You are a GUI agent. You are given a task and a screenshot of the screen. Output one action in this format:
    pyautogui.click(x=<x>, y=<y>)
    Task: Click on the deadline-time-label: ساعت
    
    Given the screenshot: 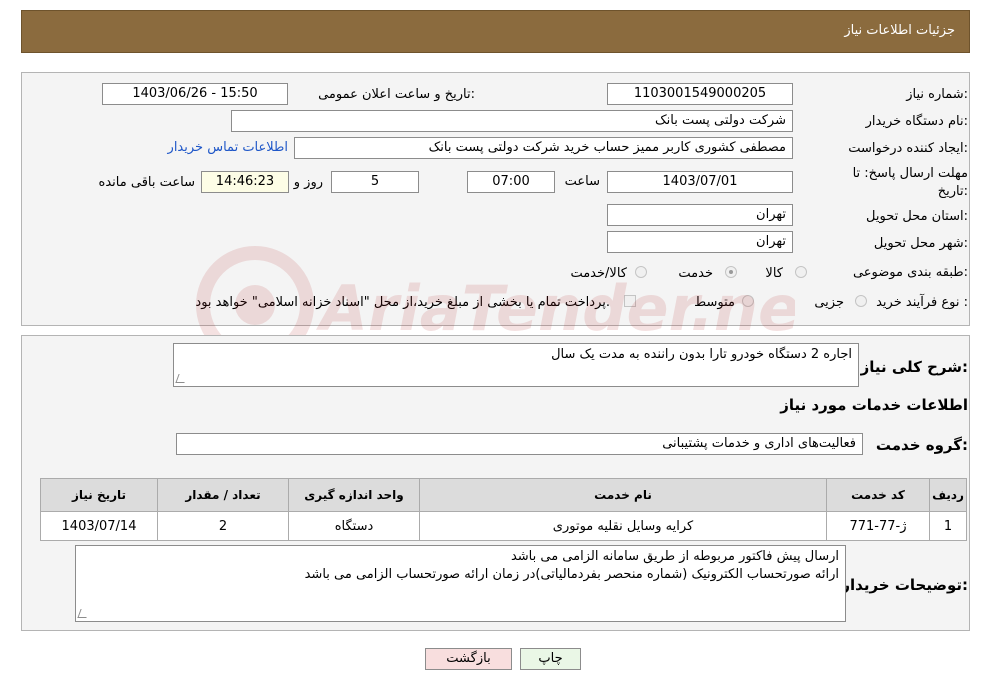 What is the action you would take?
    pyautogui.click(x=582, y=181)
    